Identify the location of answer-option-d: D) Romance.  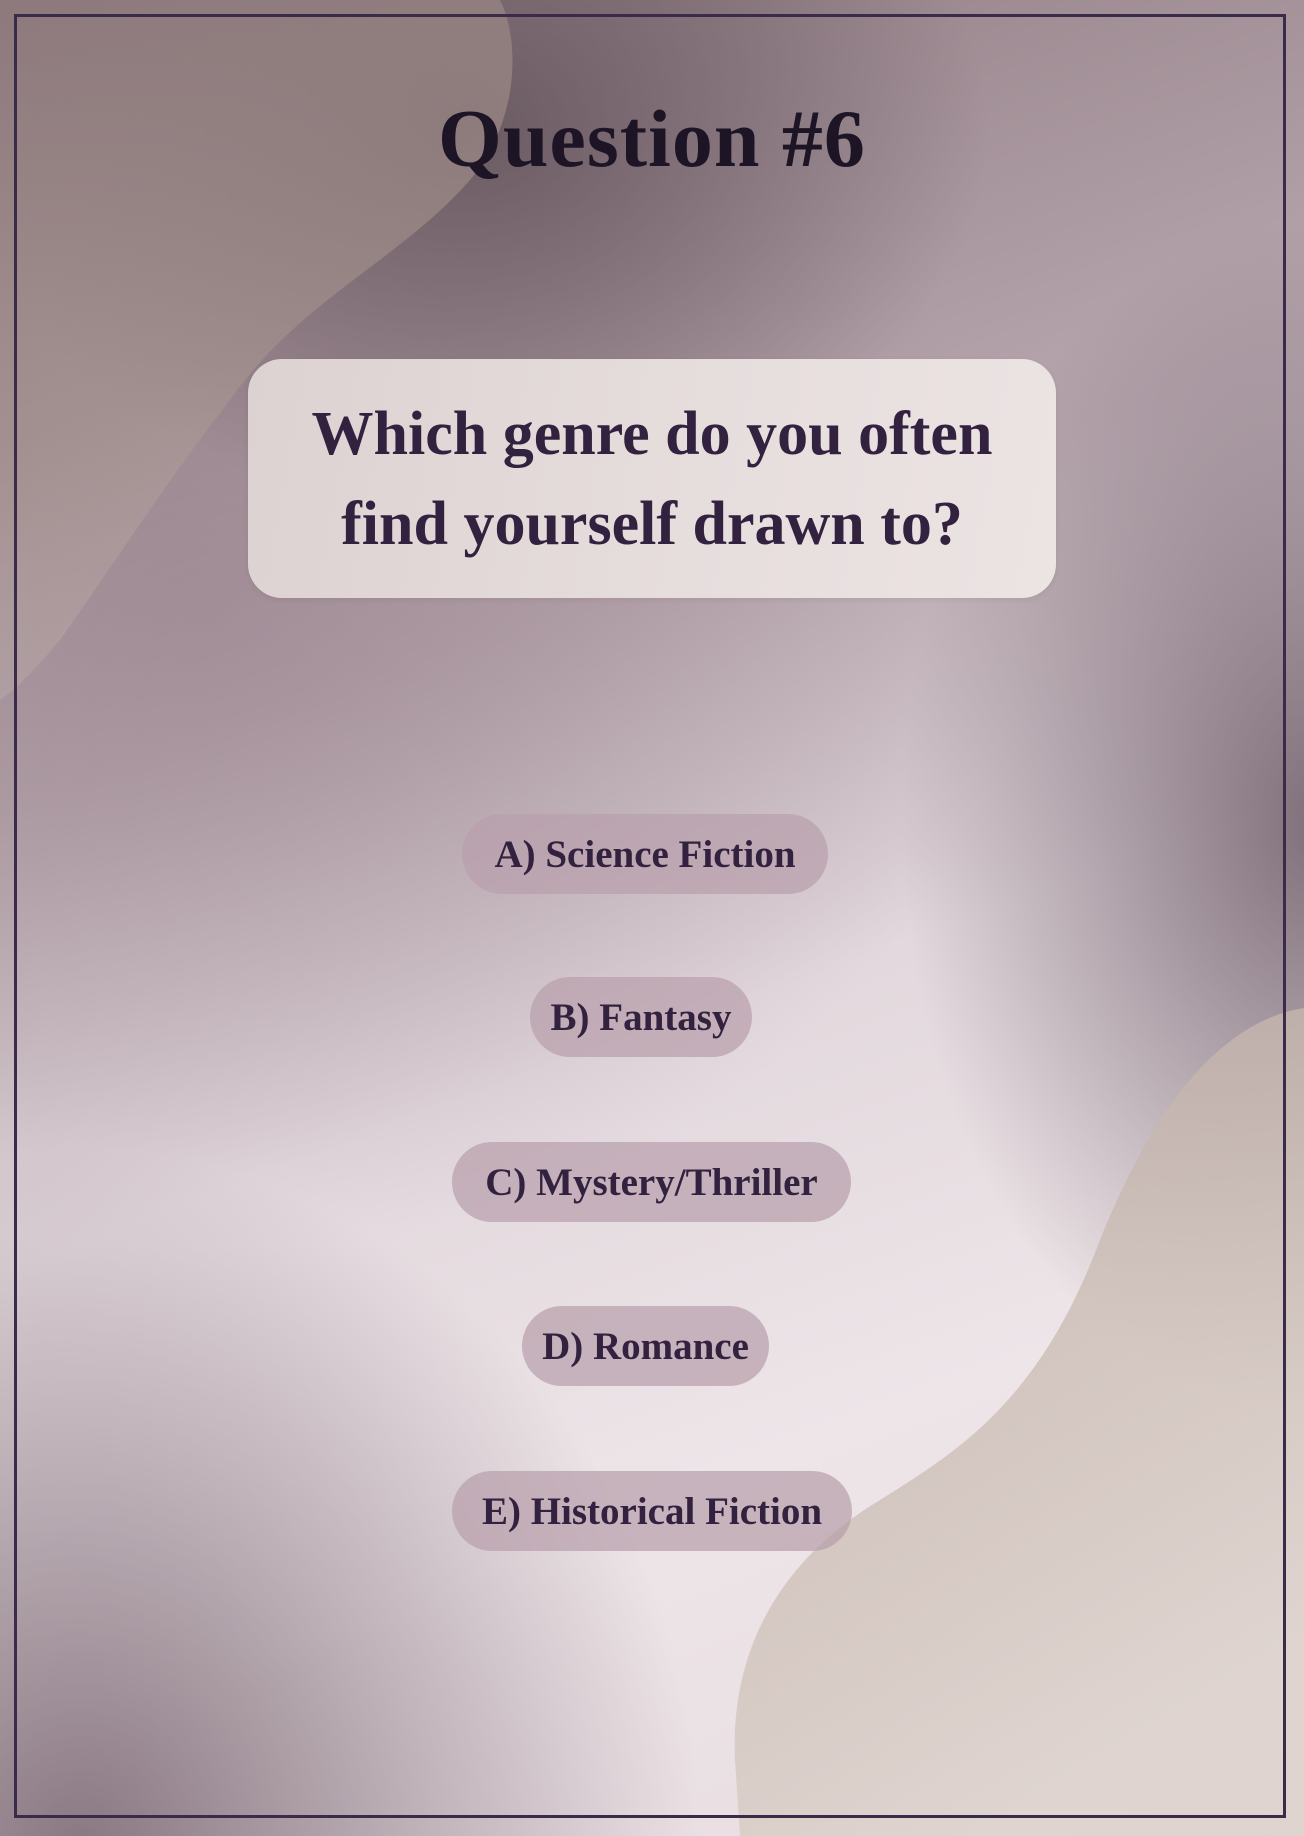
(645, 1346).